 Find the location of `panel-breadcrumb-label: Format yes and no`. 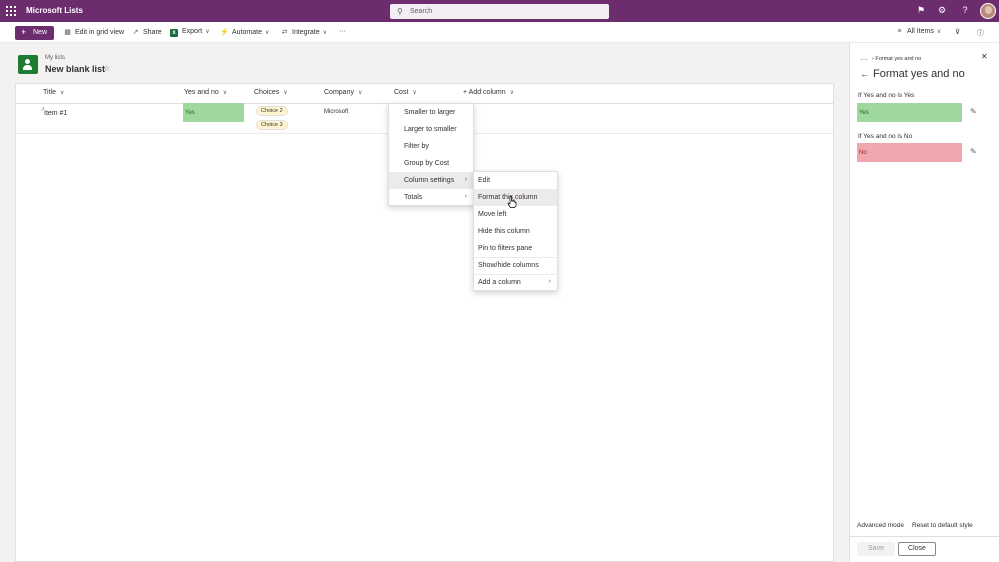

panel-breadcrumb-label: Format yes and no is located at coordinates (898, 59).